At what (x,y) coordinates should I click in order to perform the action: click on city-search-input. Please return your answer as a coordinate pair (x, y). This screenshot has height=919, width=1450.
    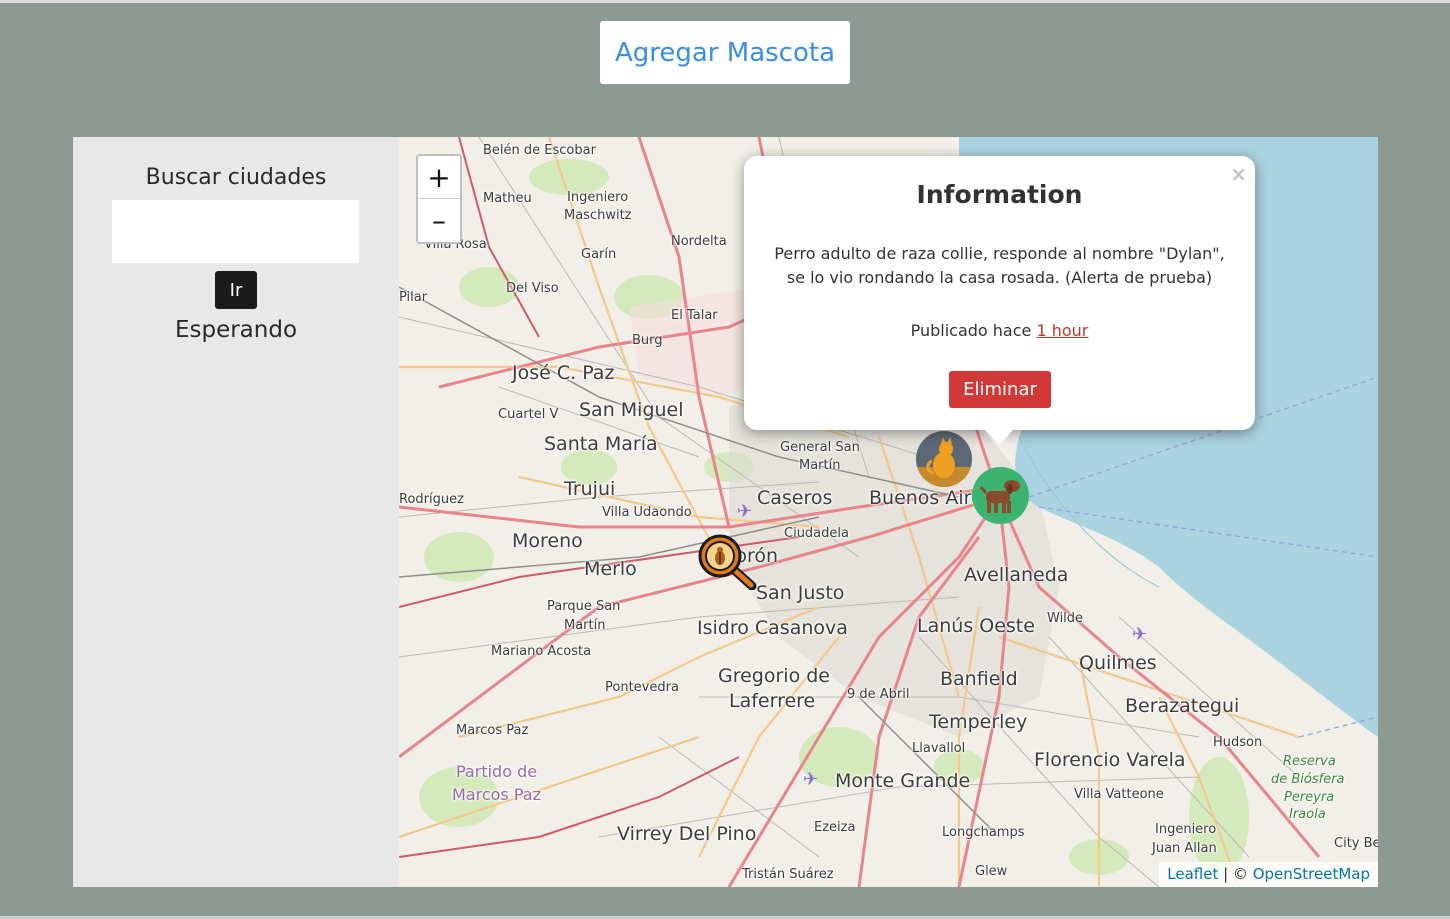
    Looking at the image, I should click on (235, 231).